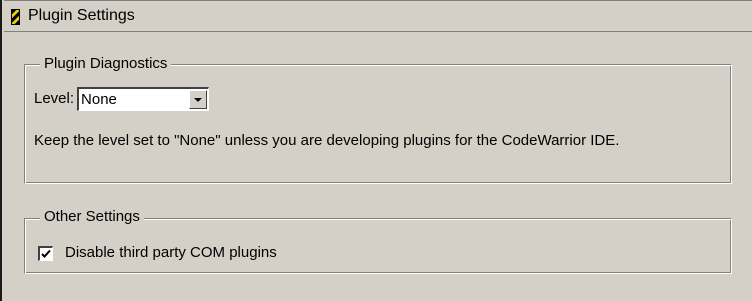 Image resolution: width=752 pixels, height=301 pixels. What do you see at coordinates (99, 99) in the screenshot?
I see `level-dropdown-value: None` at bounding box center [99, 99].